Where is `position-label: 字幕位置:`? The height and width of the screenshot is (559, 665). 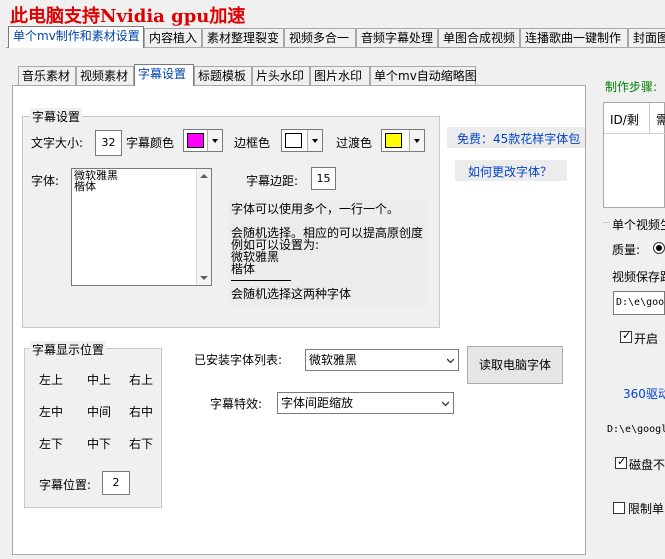 position-label: 字幕位置: is located at coordinates (65, 485).